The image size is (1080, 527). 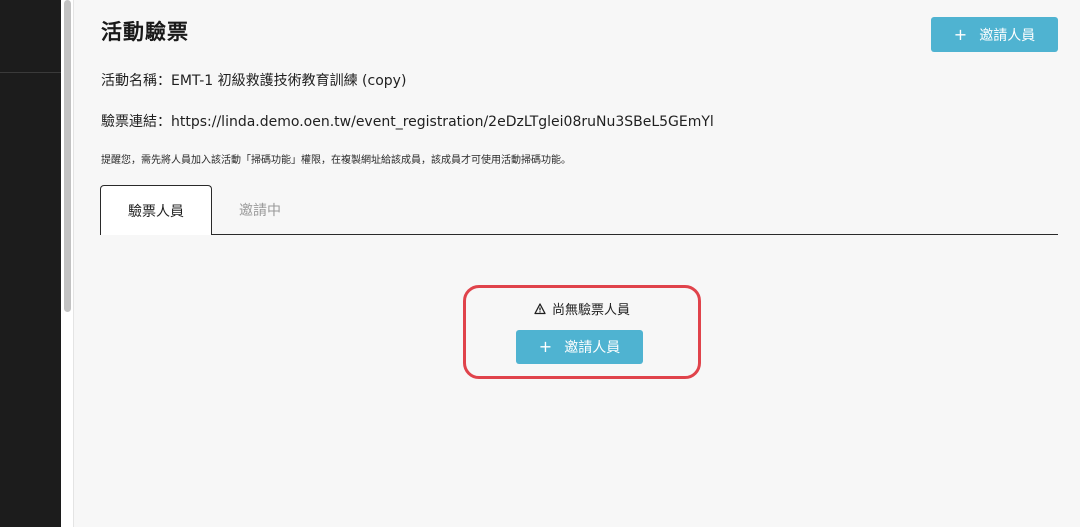 What do you see at coordinates (145, 32) in the screenshot?
I see `page-title: 活動驗票` at bounding box center [145, 32].